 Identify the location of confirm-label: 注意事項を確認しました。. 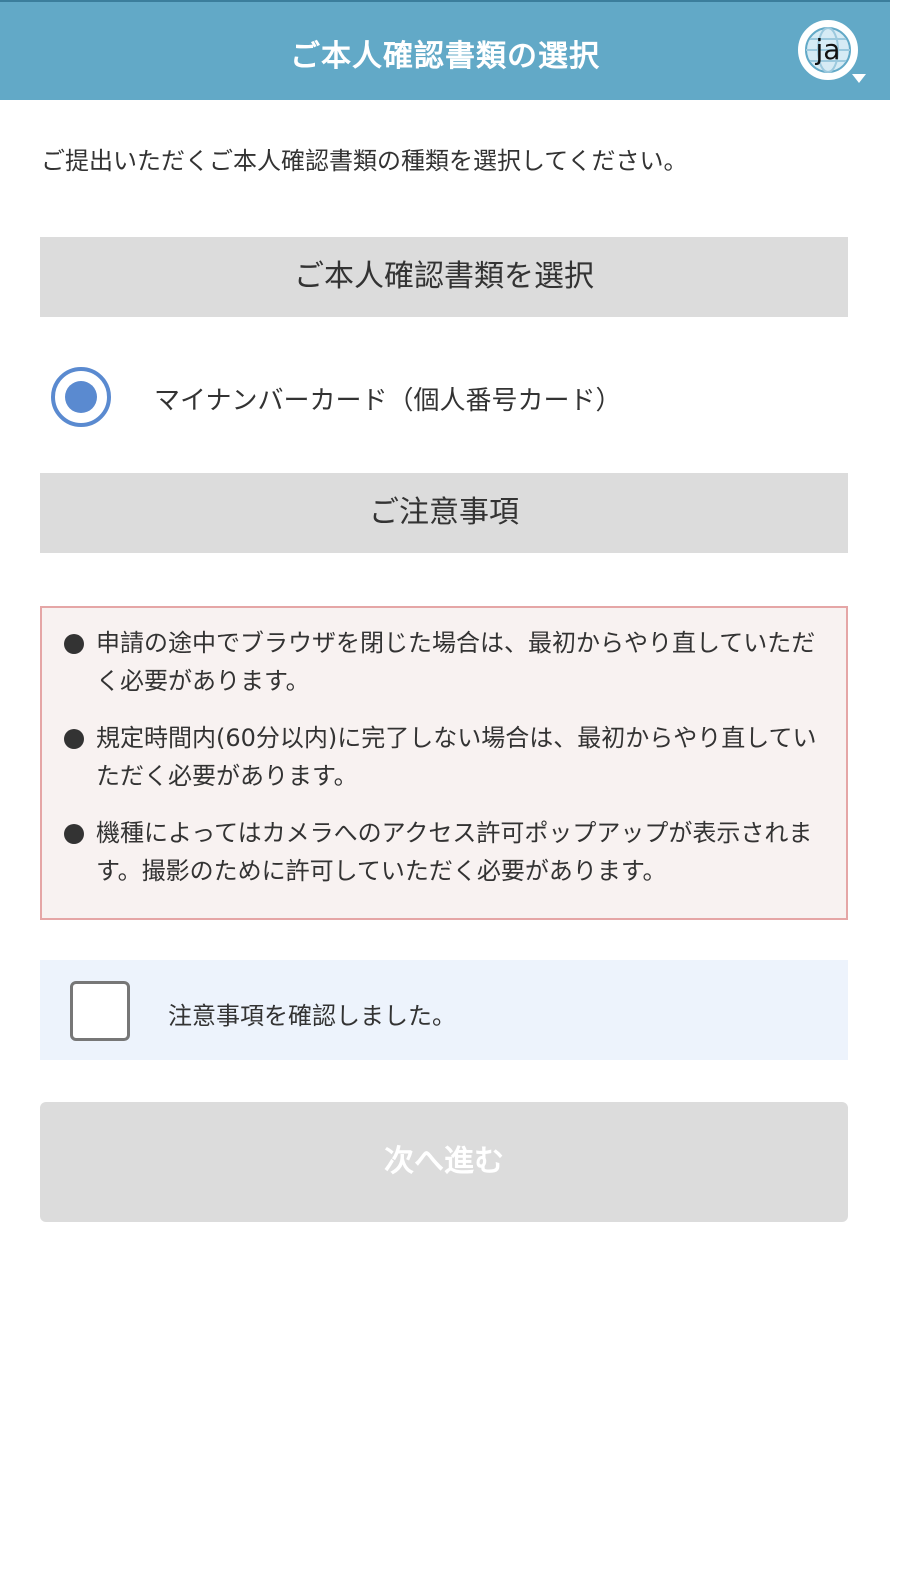
(312, 1016).